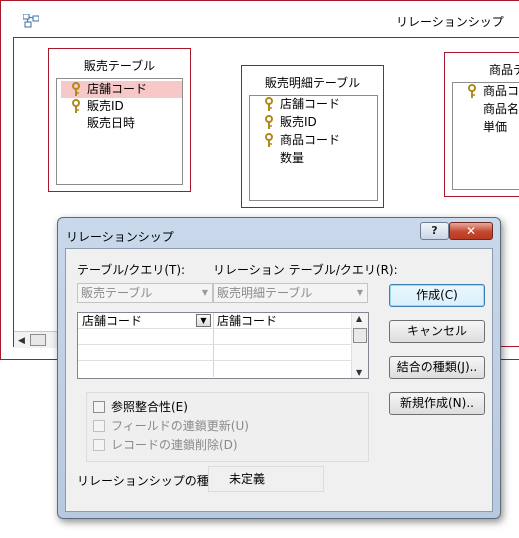 This screenshot has width=519, height=538. What do you see at coordinates (359, 345) in the screenshot?
I see `vertical-scrollbar: ▲ ▼` at bounding box center [359, 345].